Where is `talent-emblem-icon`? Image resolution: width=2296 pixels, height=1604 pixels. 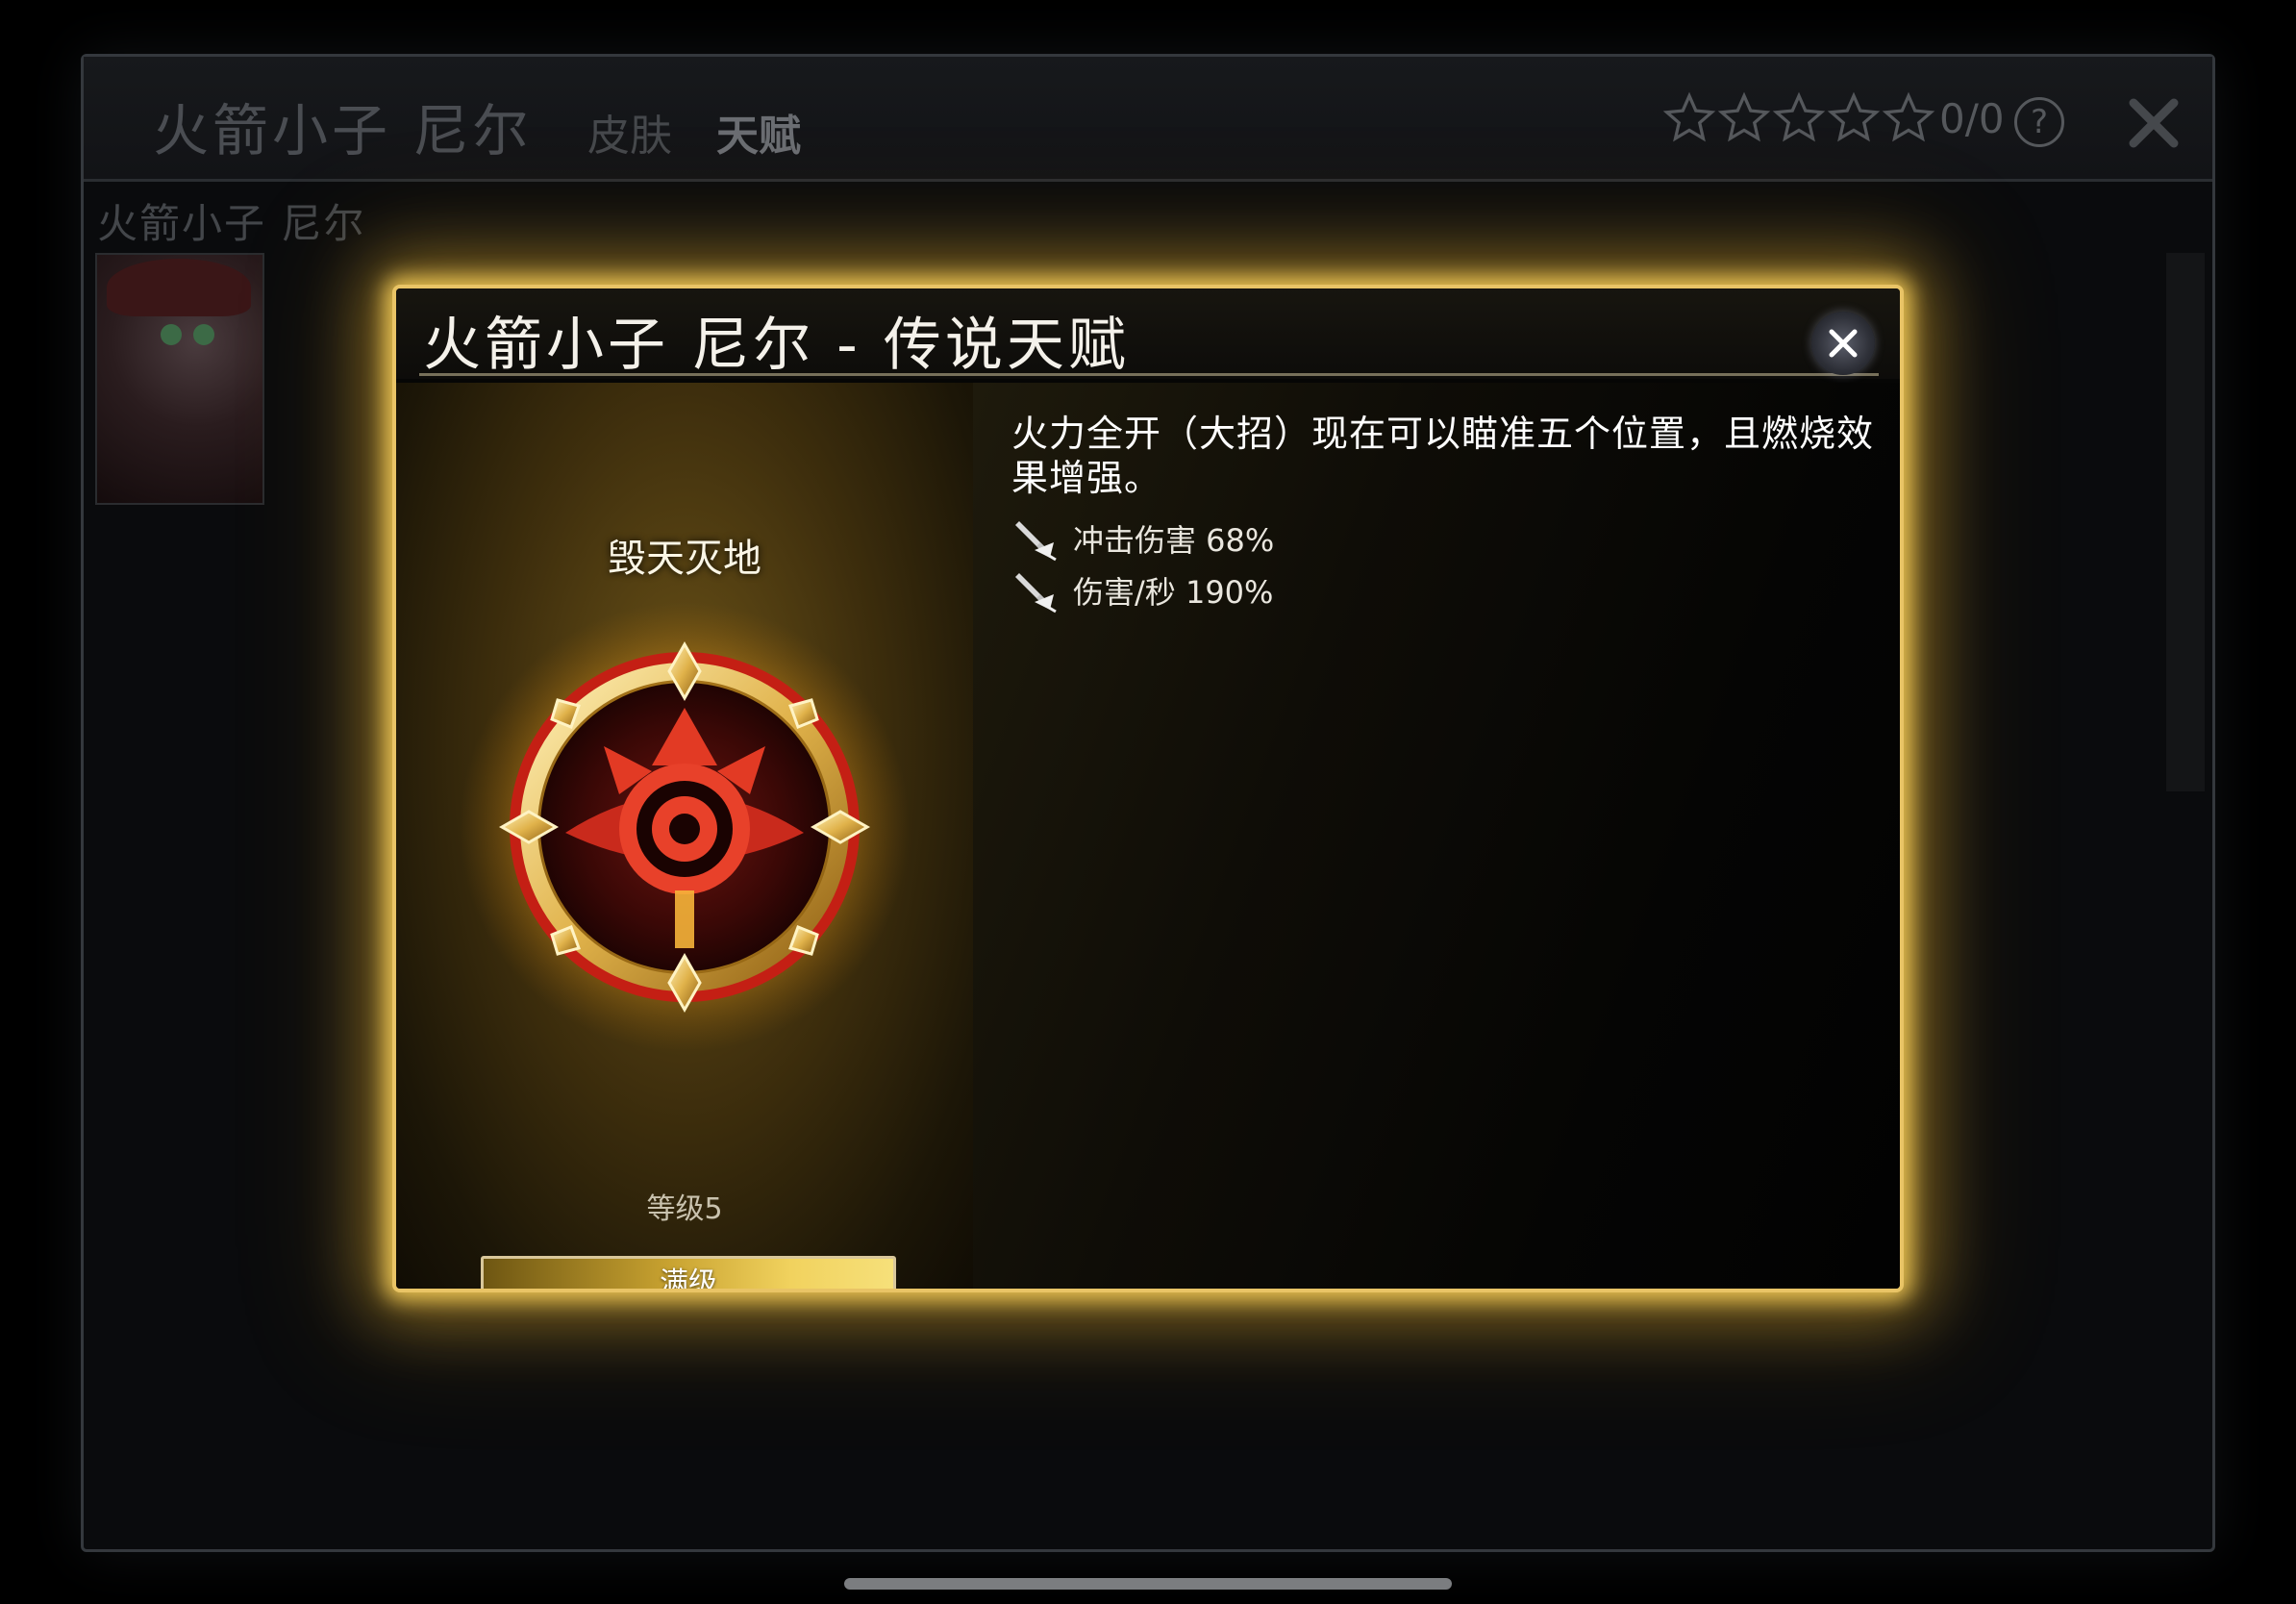 talent-emblem-icon is located at coordinates (685, 827).